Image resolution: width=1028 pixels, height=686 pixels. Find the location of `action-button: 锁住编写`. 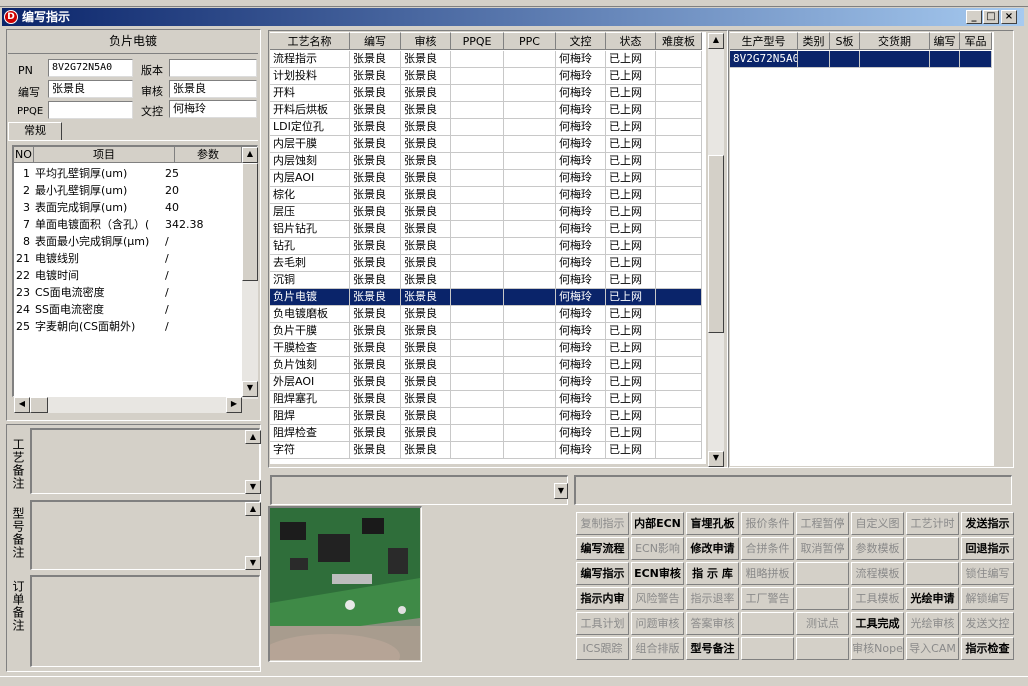

action-button: 锁住编写 is located at coordinates (987, 573).